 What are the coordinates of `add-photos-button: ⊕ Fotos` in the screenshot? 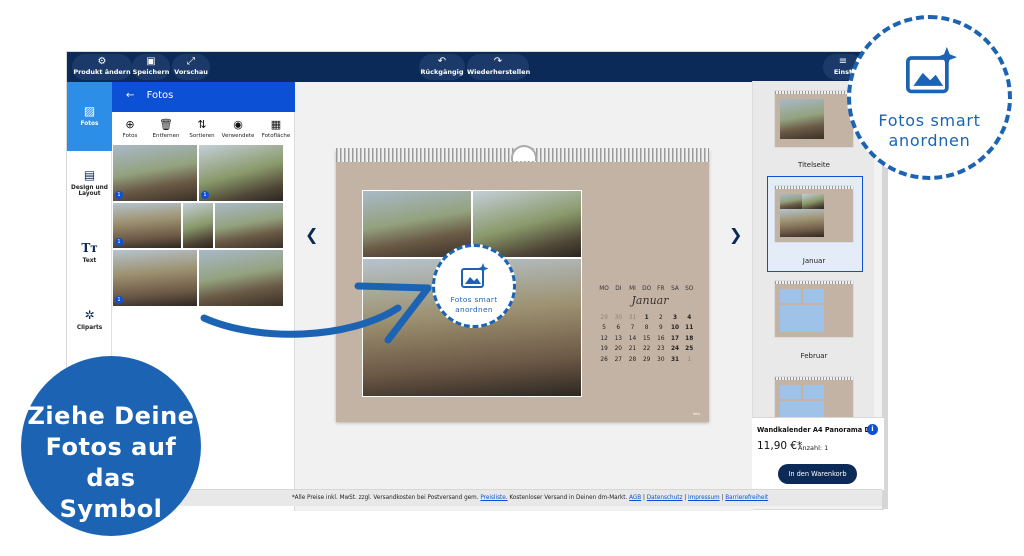 It's located at (130, 128).